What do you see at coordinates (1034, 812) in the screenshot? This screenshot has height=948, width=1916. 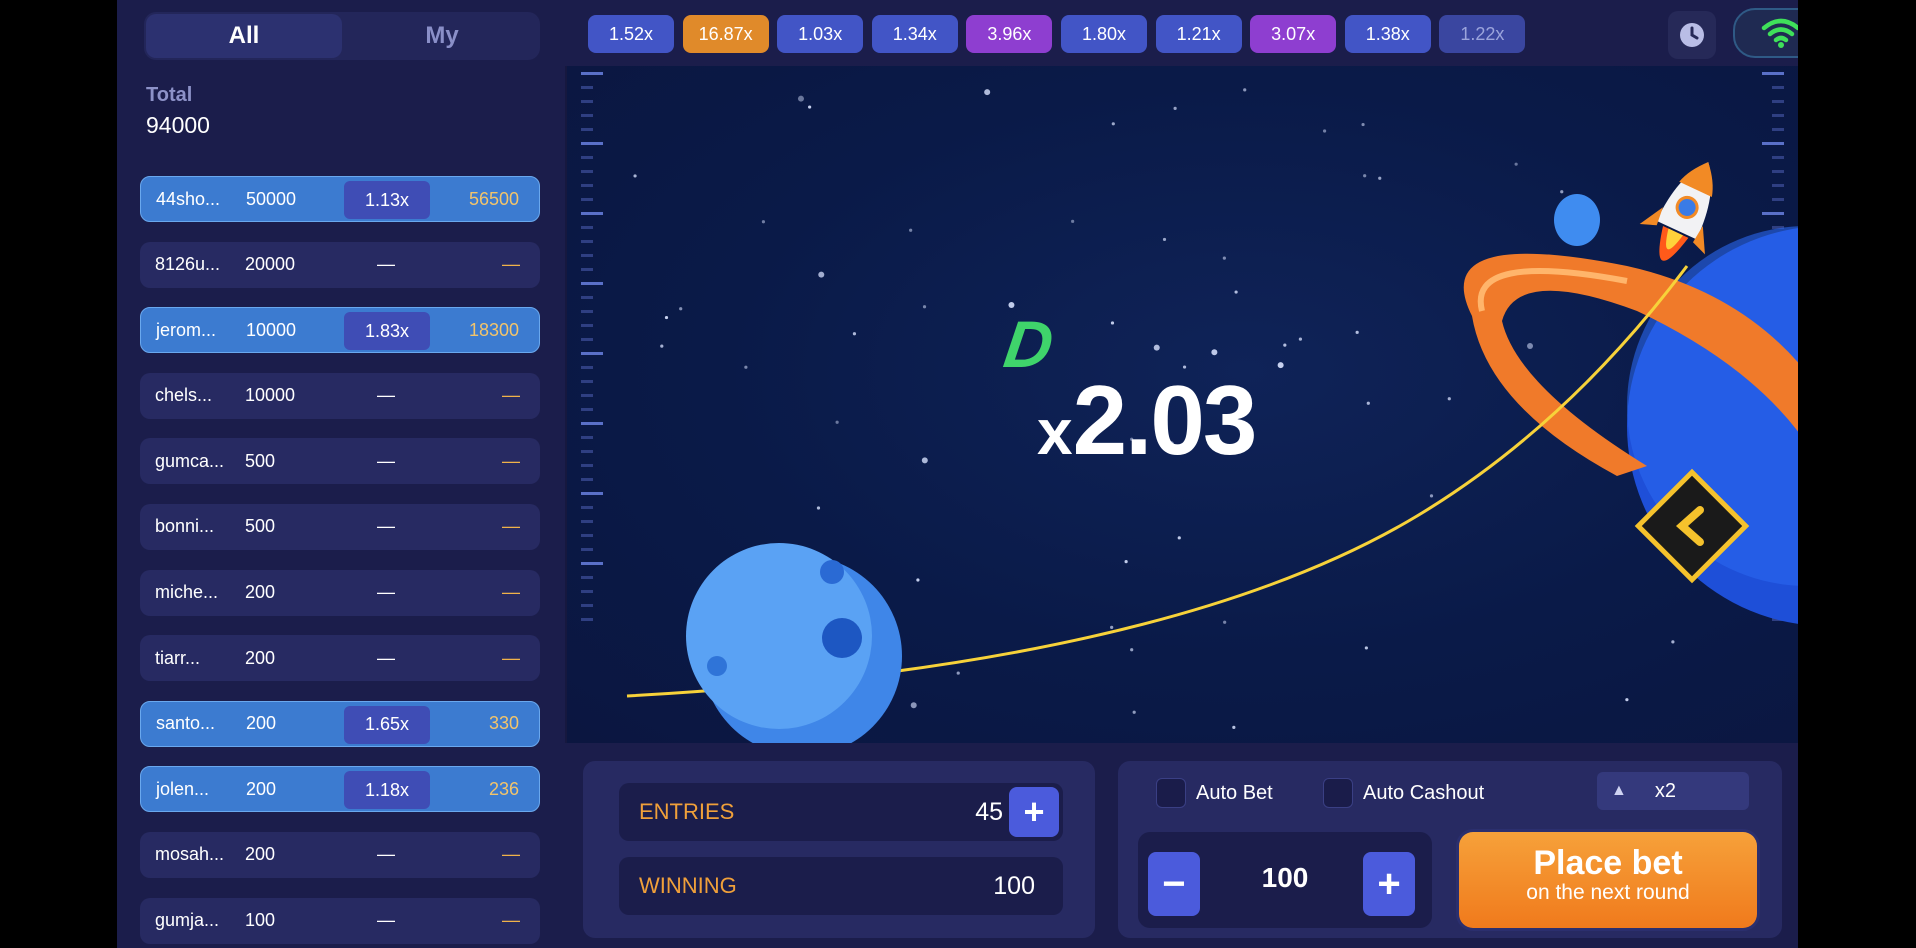 I see `entries-add-button: +` at bounding box center [1034, 812].